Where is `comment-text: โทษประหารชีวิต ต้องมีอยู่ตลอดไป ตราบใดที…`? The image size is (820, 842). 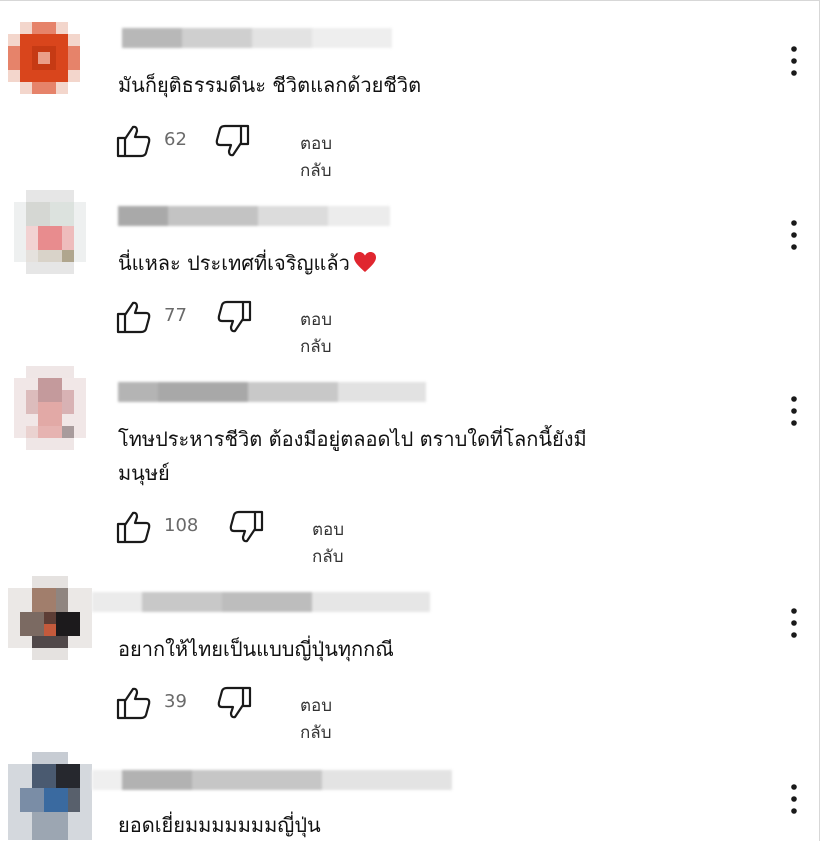
comment-text: โทษประหารชีวิต ต้องมีอยู่ตลอดไป ตราบใดที… is located at coordinates (352, 439).